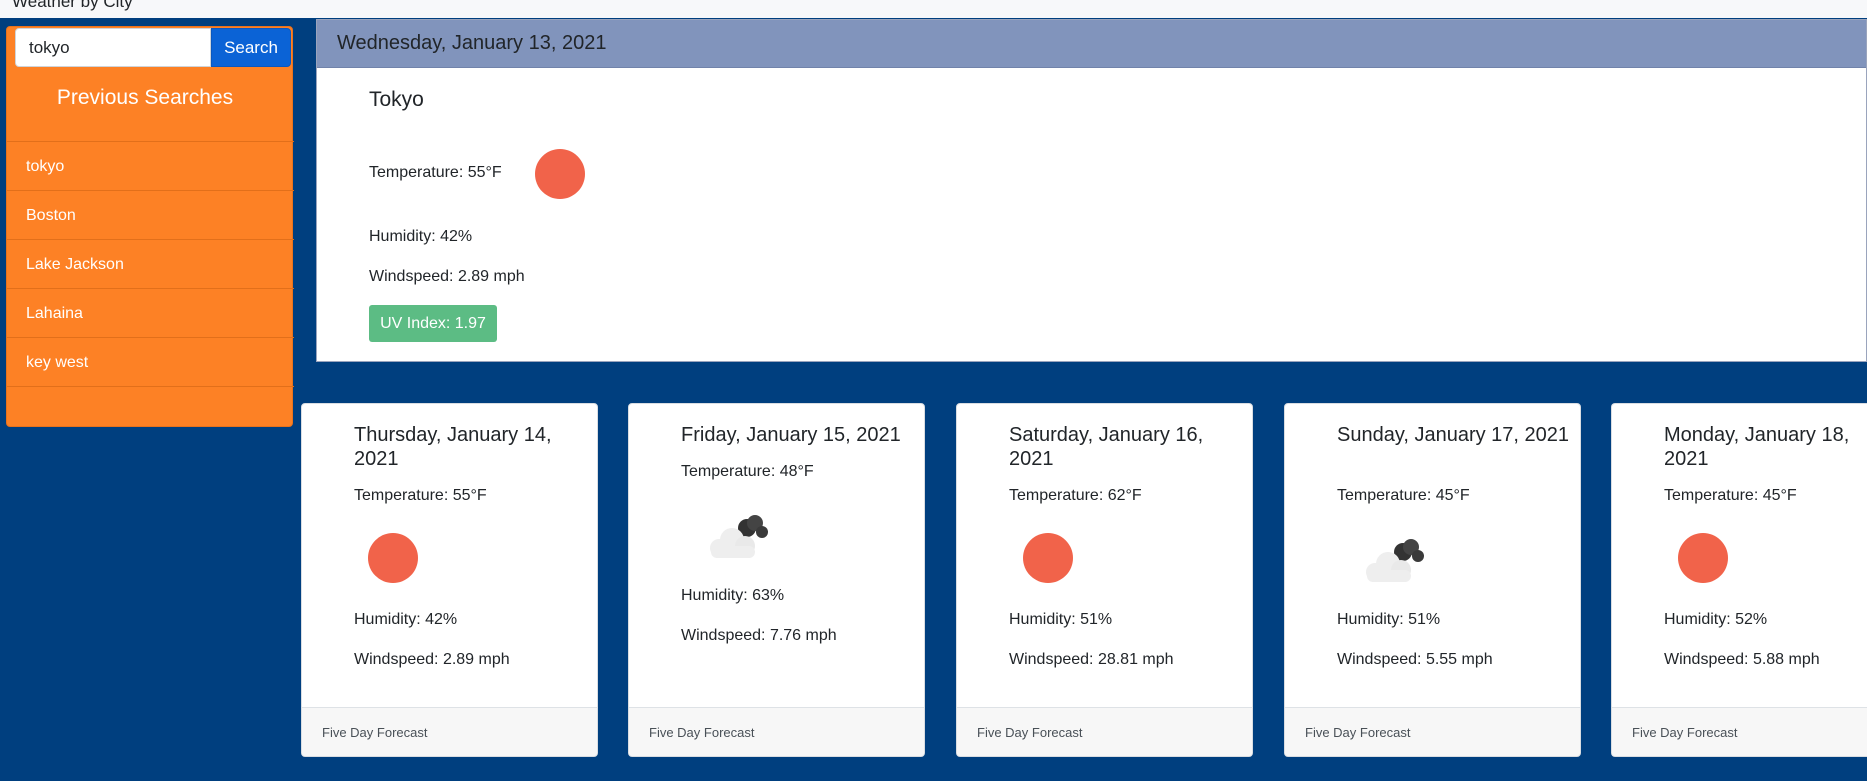 The height and width of the screenshot is (781, 1867). I want to click on city-name: Tokyo, so click(396, 99).